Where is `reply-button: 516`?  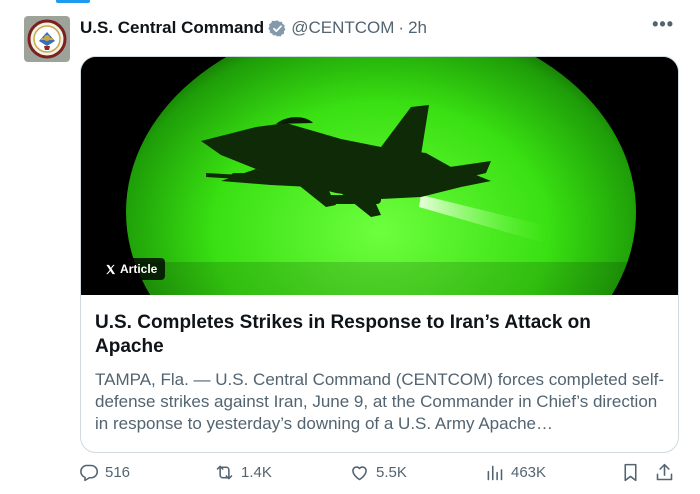 reply-button: 516 is located at coordinates (104, 472).